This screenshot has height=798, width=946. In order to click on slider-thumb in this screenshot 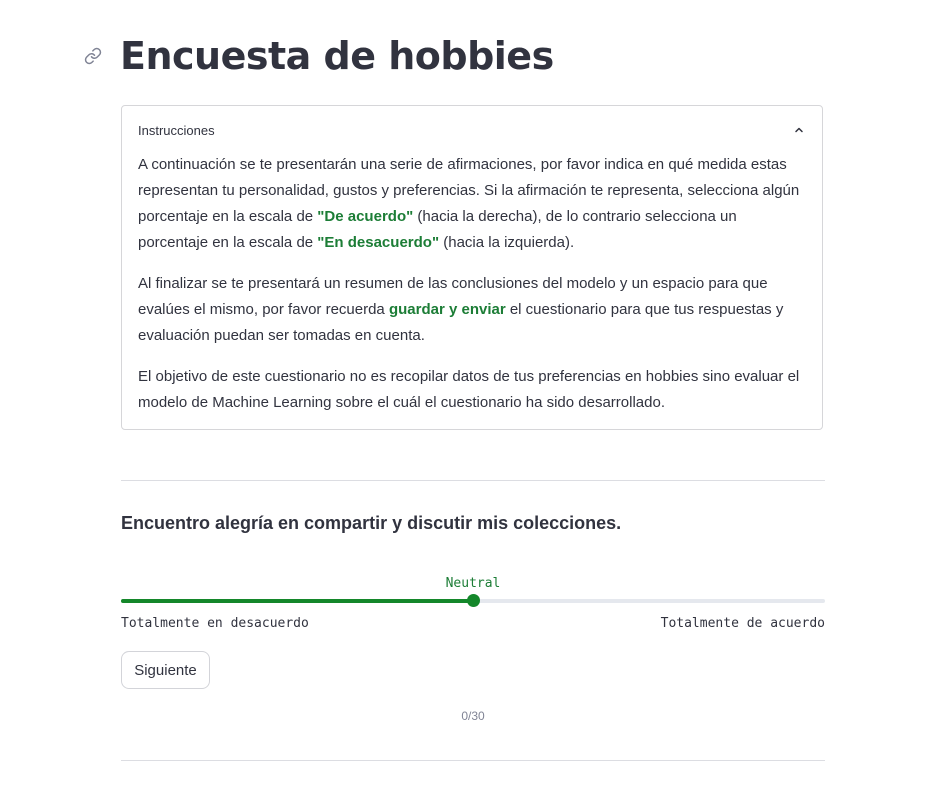, I will do `click(473, 600)`.